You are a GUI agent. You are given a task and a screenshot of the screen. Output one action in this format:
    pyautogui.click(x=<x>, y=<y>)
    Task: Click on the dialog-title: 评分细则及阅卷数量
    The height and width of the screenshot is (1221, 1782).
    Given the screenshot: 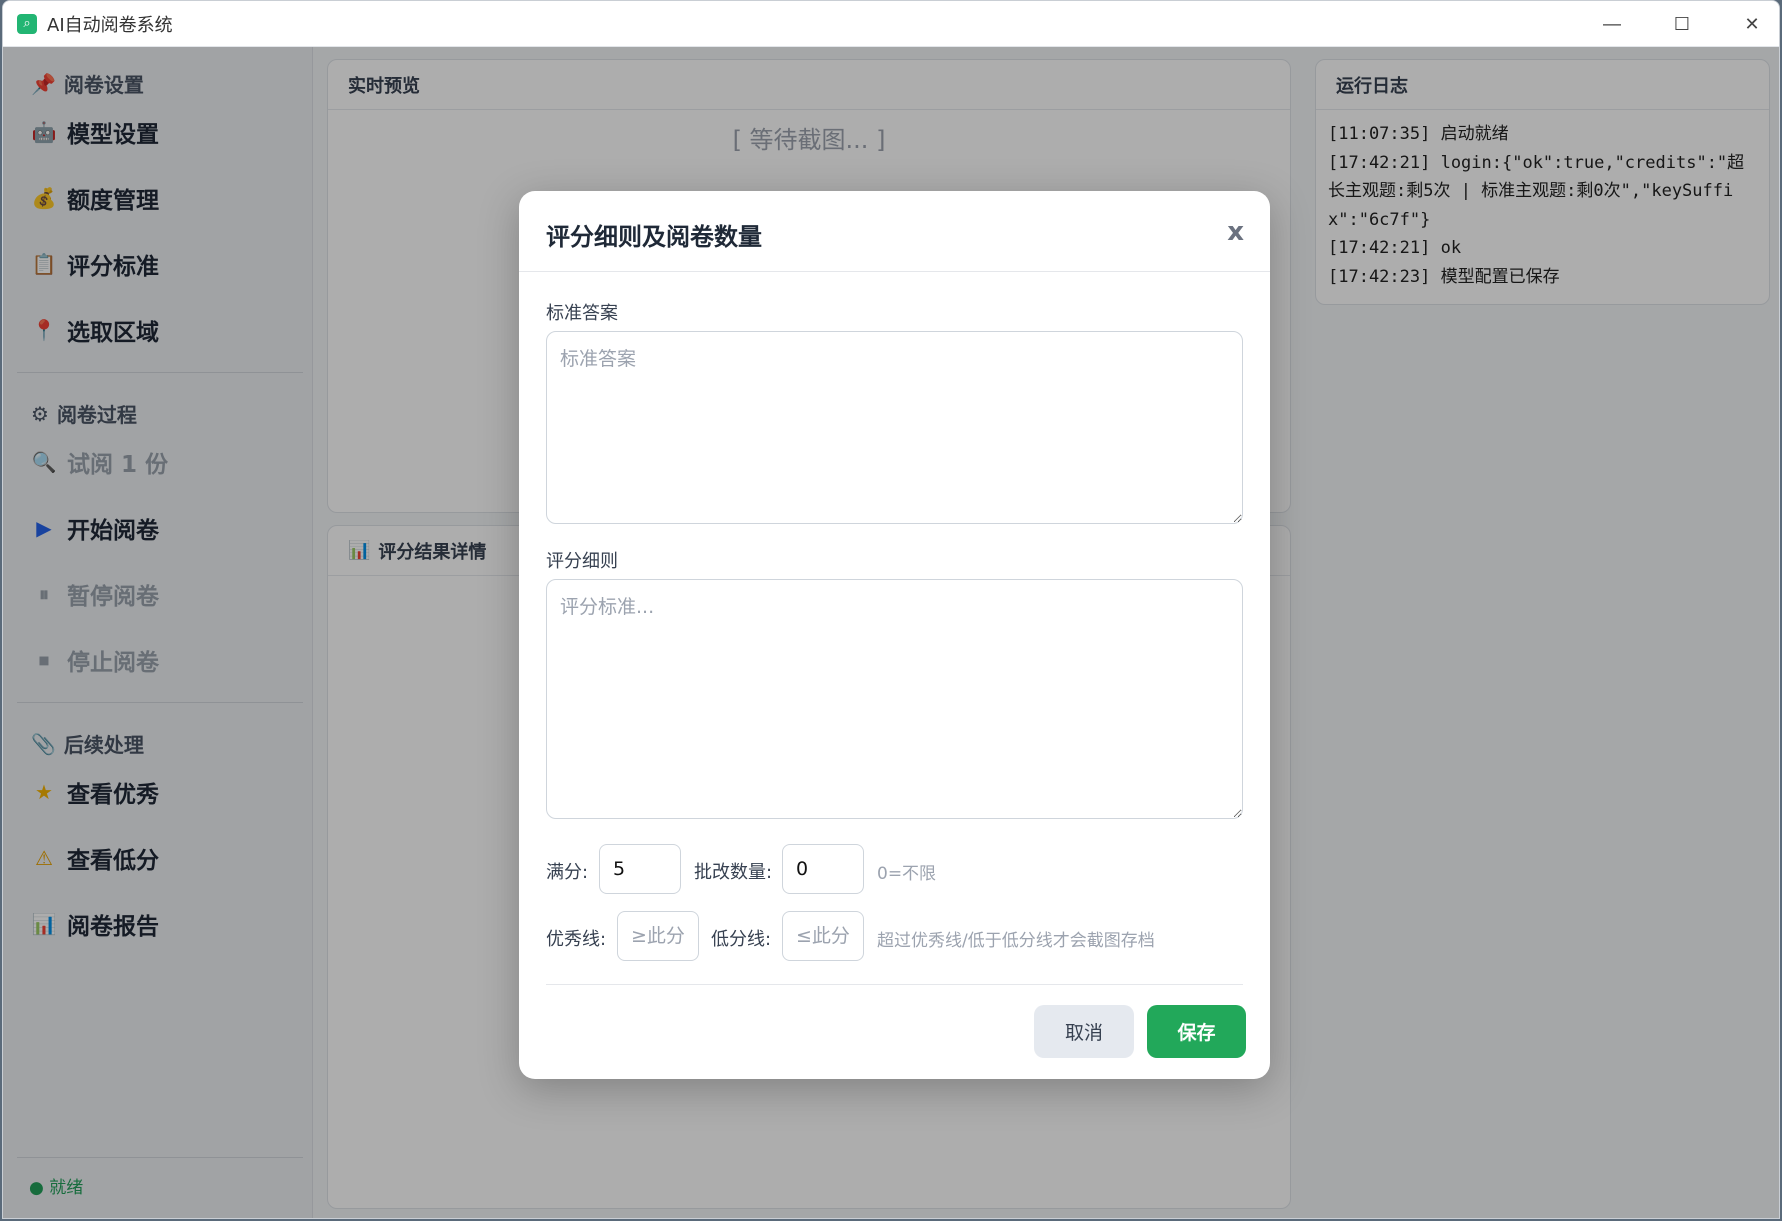 What is the action you would take?
    pyautogui.click(x=654, y=237)
    